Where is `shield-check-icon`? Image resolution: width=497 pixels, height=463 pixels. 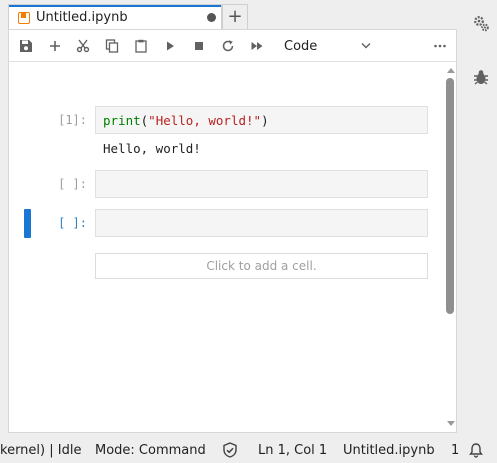 shield-check-icon is located at coordinates (230, 450).